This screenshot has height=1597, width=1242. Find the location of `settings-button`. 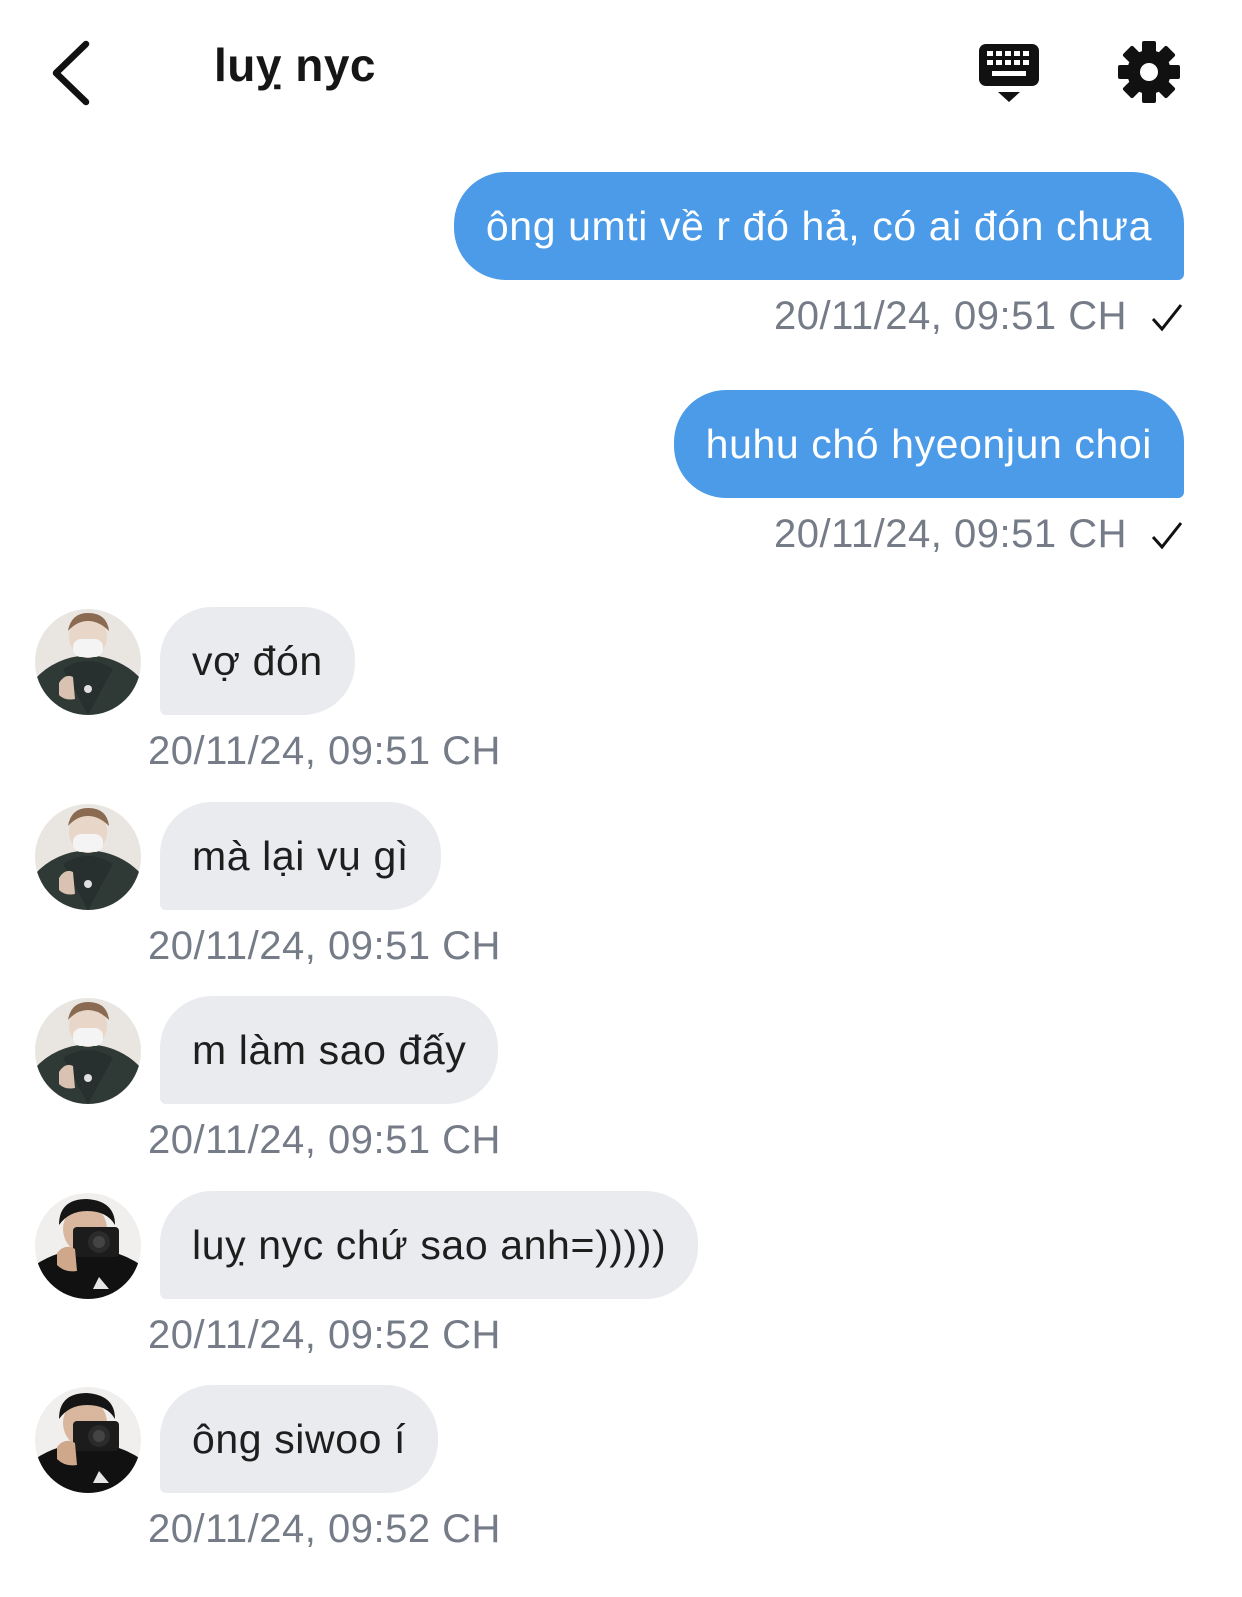

settings-button is located at coordinates (1149, 72).